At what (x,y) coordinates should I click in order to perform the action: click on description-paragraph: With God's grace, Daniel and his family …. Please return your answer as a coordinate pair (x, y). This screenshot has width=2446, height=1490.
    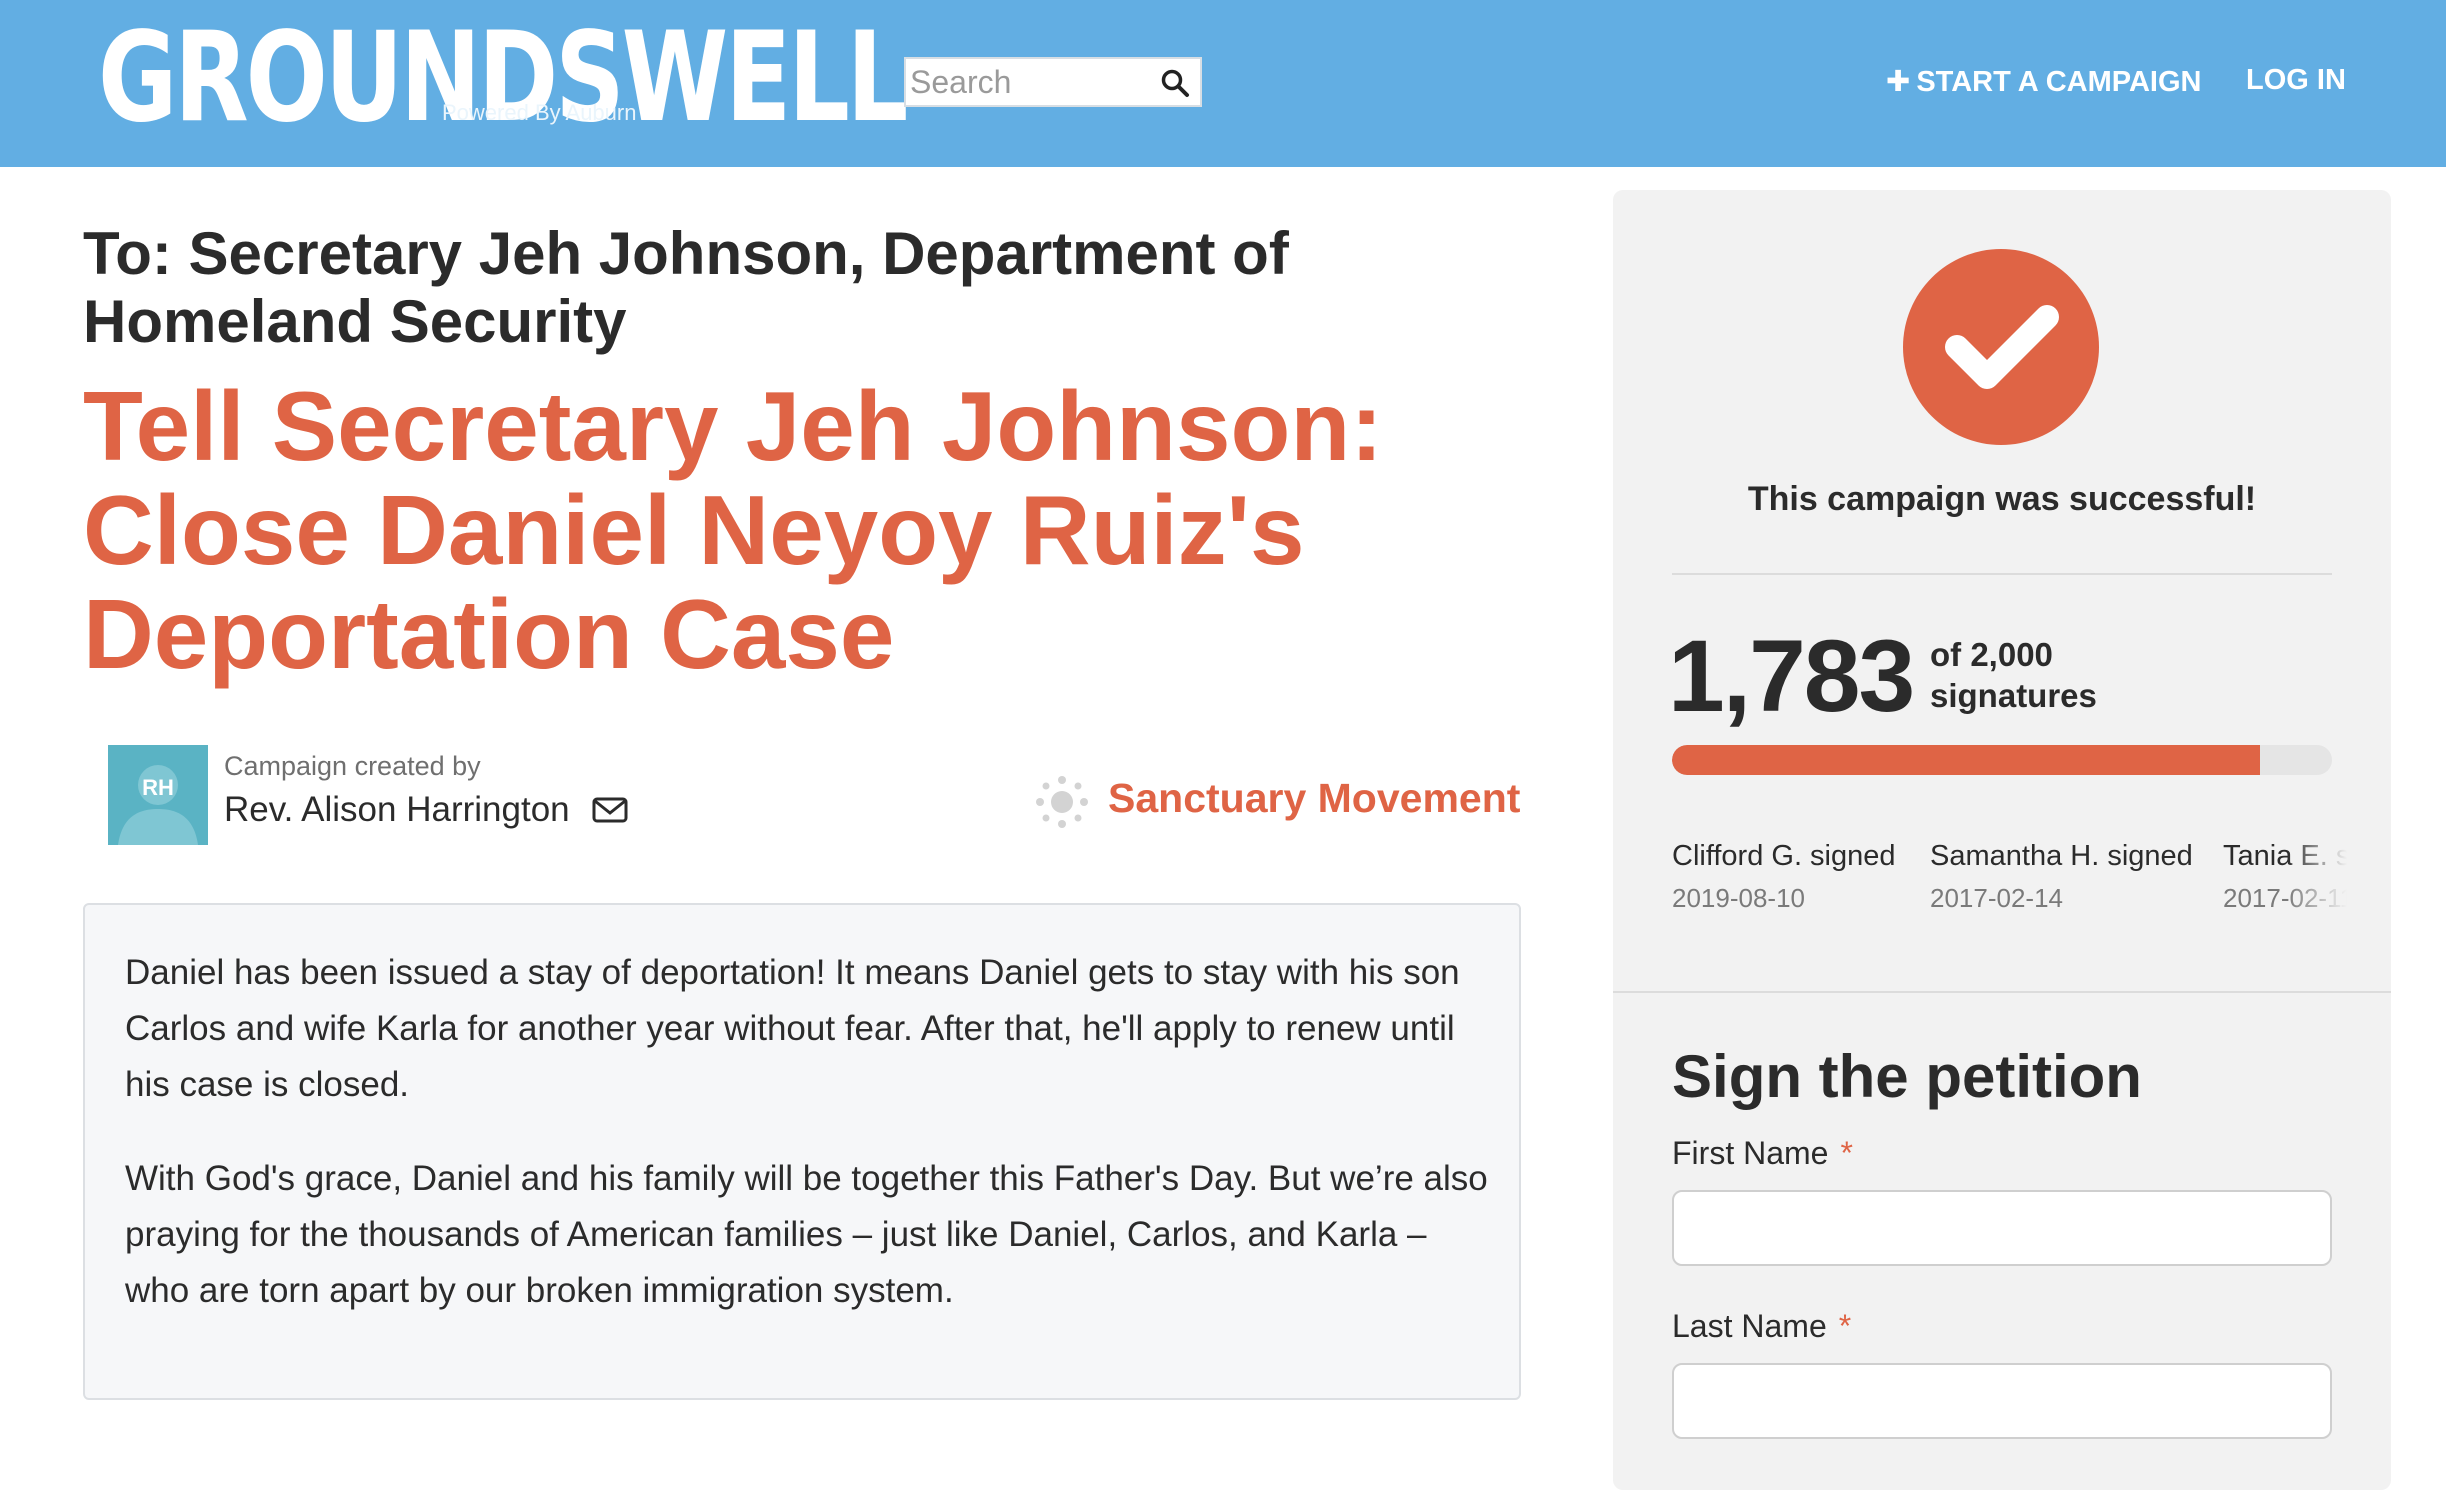
    Looking at the image, I should click on (806, 1234).